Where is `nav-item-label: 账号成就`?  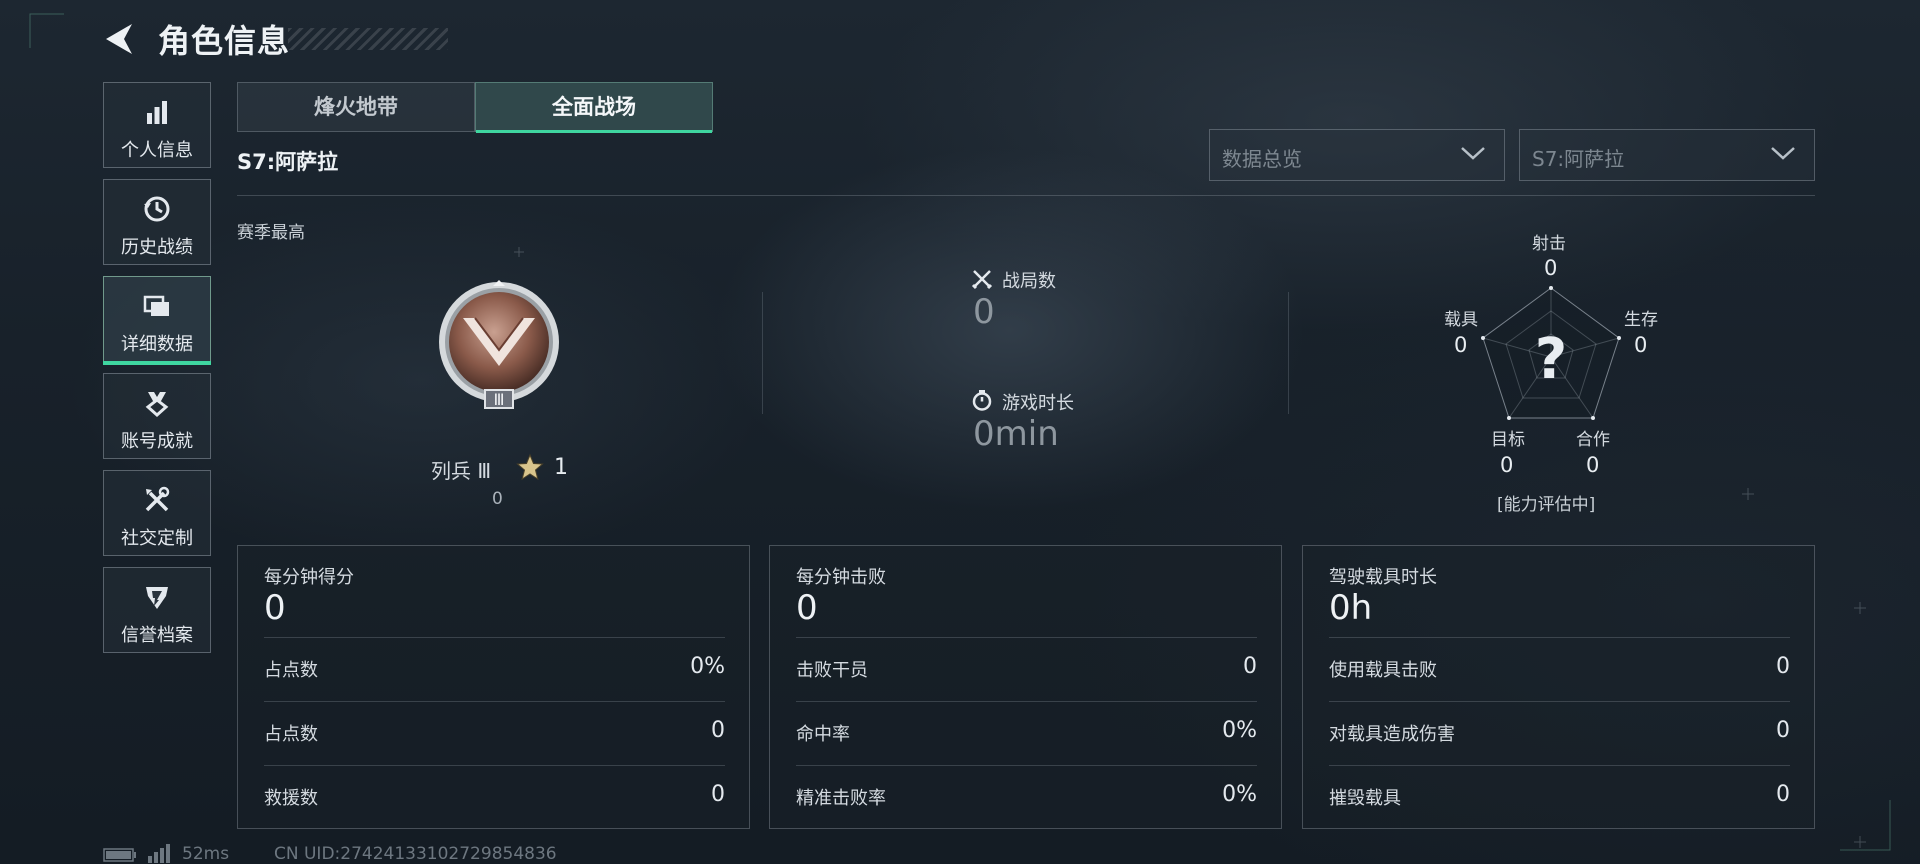
nav-item-label: 账号成就 is located at coordinates (157, 441).